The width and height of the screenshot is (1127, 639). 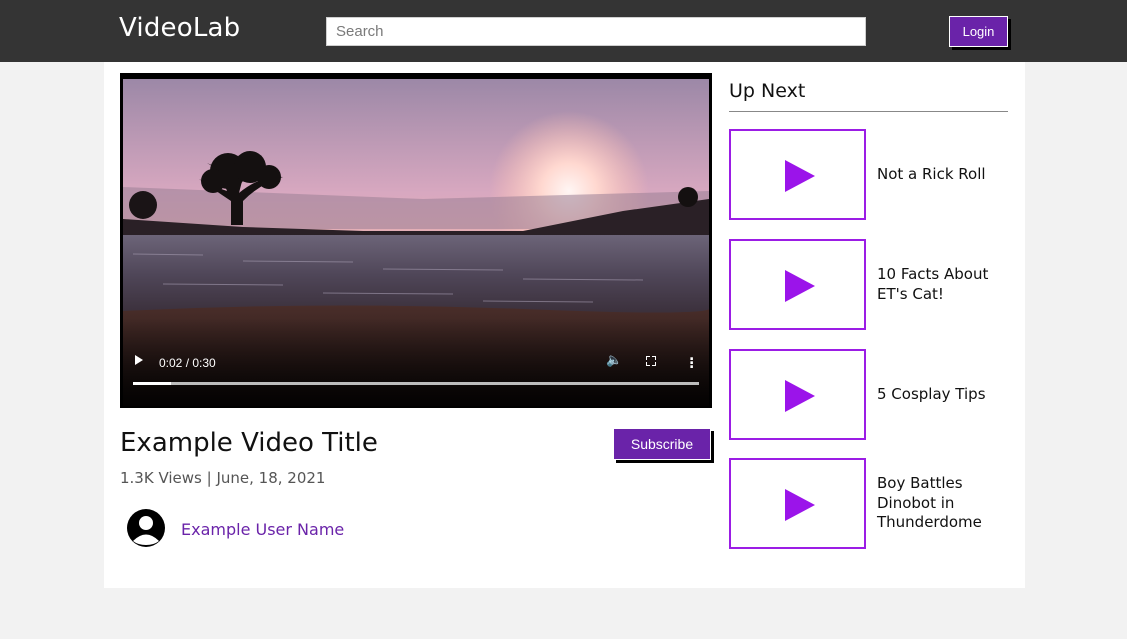 What do you see at coordinates (871, 395) in the screenshot?
I see `up-next-item: 5 Cosplay Tips` at bounding box center [871, 395].